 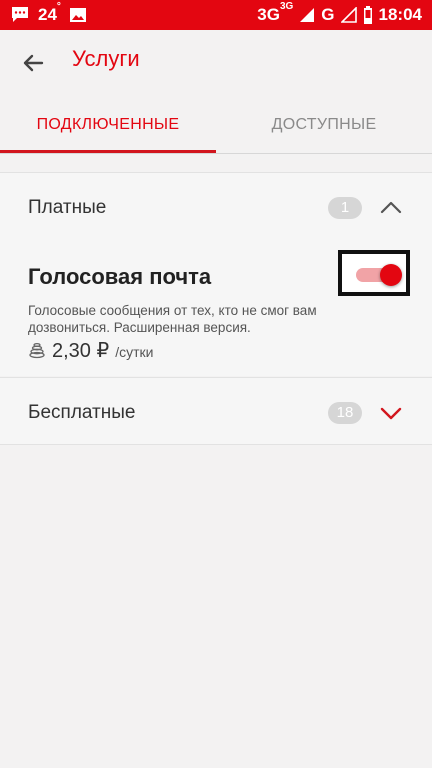 What do you see at coordinates (108, 125) in the screenshot?
I see `tab-connected: ПОДКЛЮЧЕННЫЕ` at bounding box center [108, 125].